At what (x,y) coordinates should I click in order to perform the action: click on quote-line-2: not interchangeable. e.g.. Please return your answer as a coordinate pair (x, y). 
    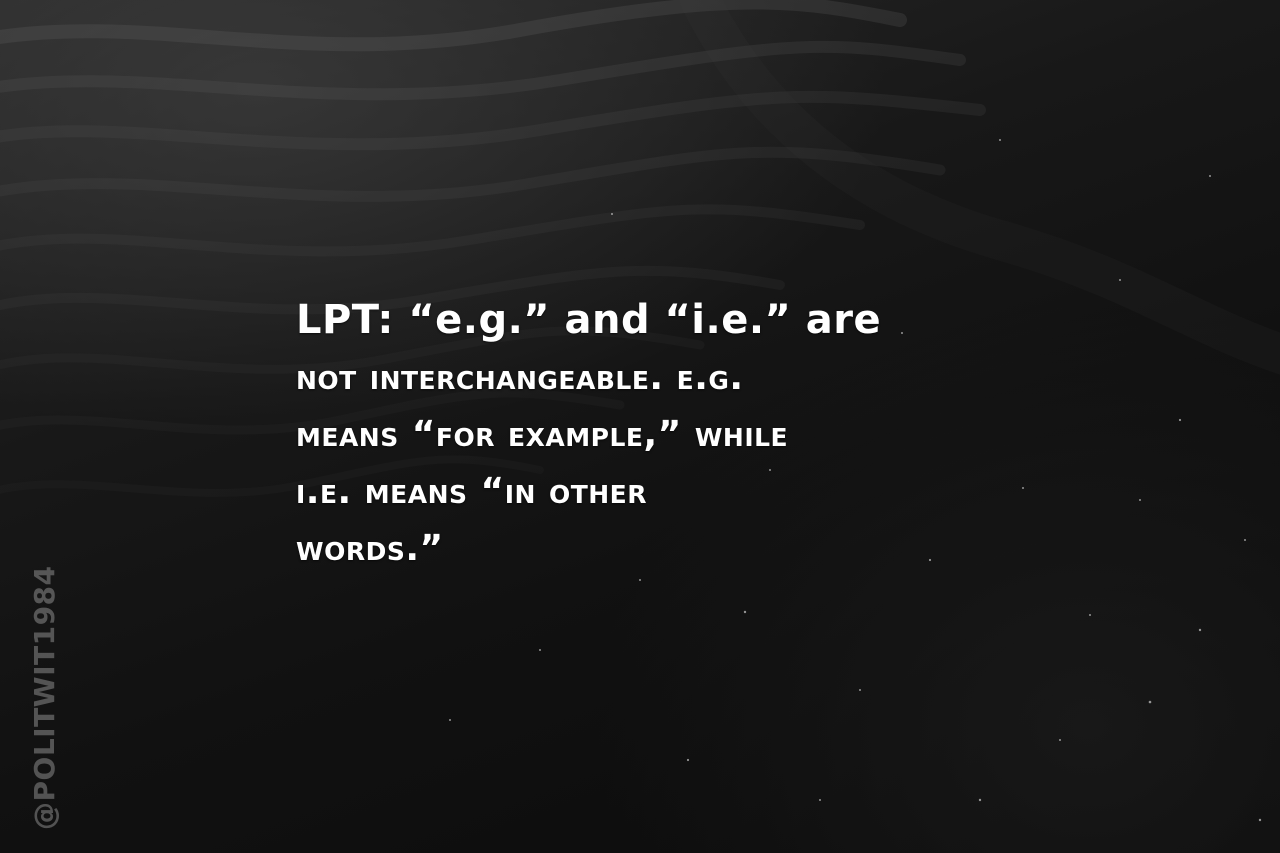
    Looking at the image, I should click on (520, 377).